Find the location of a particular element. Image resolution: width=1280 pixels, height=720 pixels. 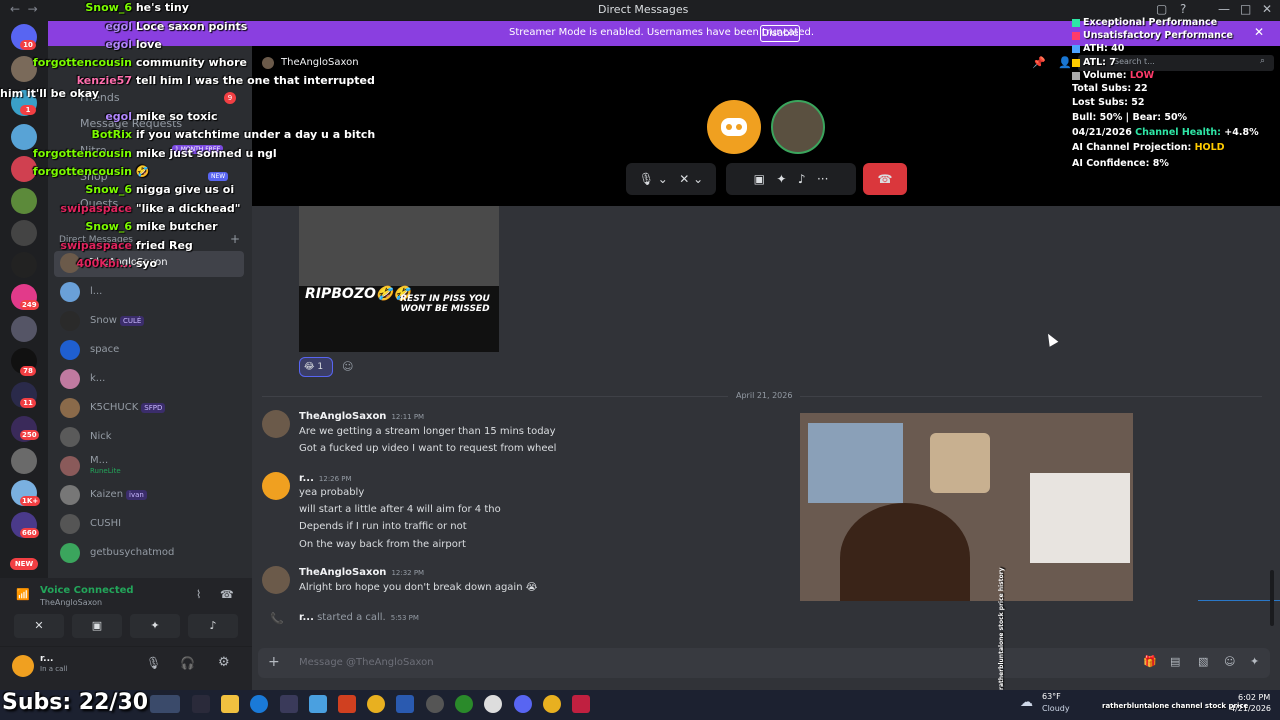

microphone-button: 🎙 ⌄ ✕ ⌄ is located at coordinates (671, 179).